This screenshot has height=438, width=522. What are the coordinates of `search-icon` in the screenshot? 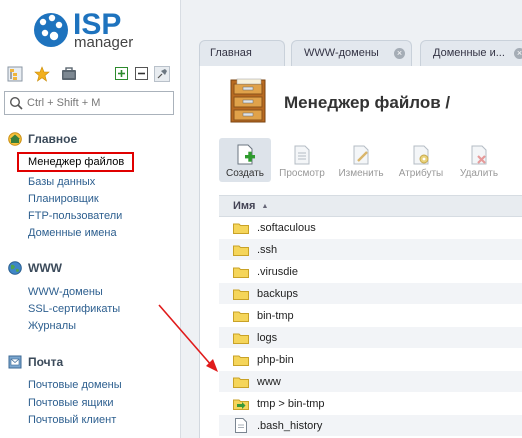 It's located at (16, 103).